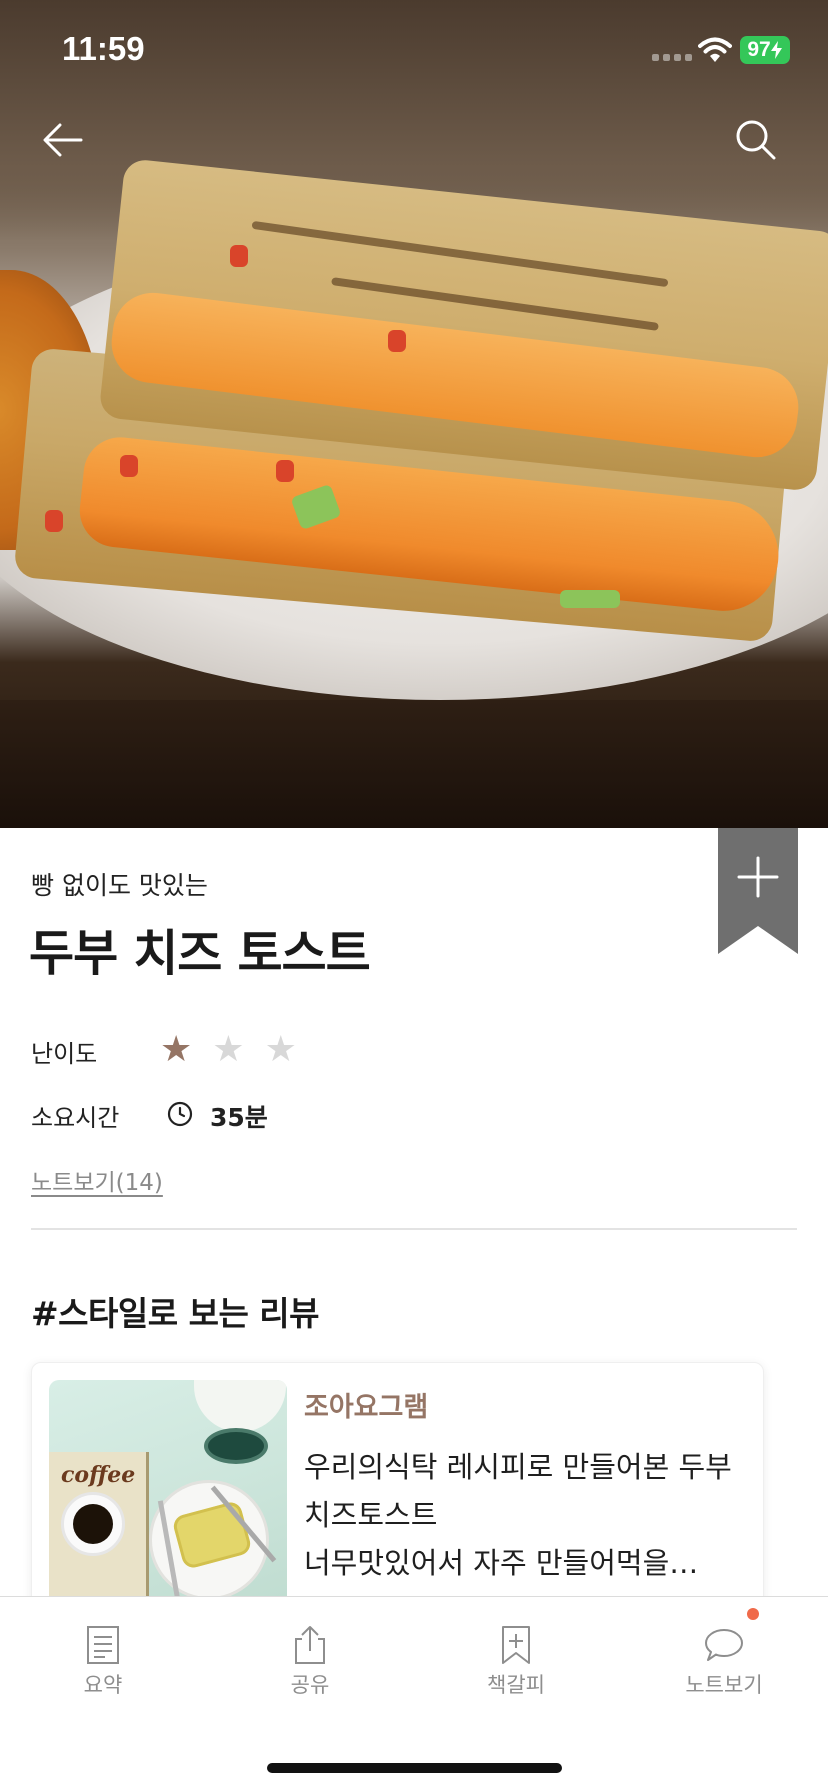  I want to click on notification-dot, so click(753, 1614).